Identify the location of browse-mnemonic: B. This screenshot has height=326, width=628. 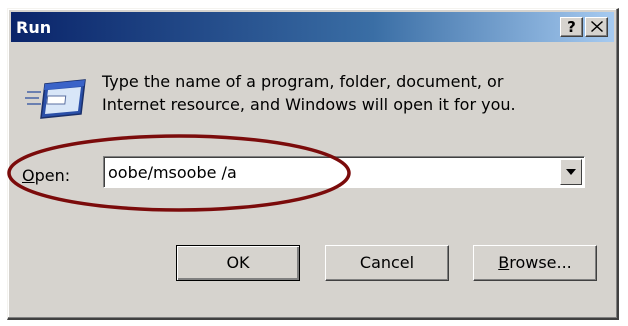
(504, 262).